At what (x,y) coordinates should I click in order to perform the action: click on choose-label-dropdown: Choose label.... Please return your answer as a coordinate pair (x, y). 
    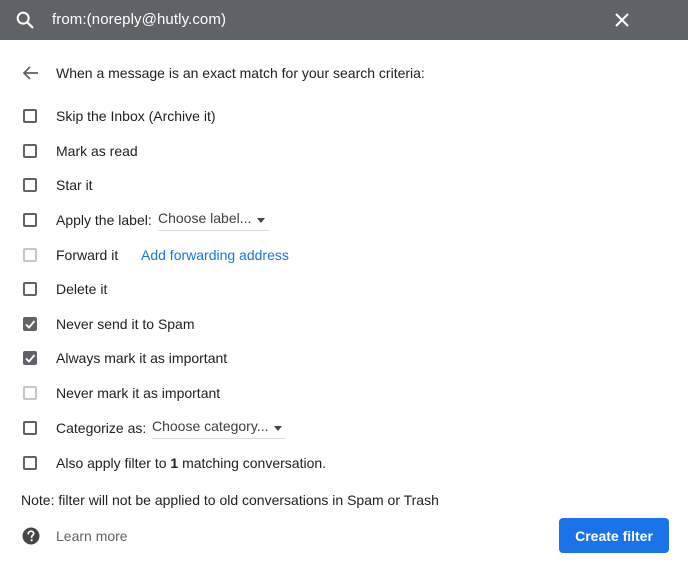
    Looking at the image, I should click on (214, 220).